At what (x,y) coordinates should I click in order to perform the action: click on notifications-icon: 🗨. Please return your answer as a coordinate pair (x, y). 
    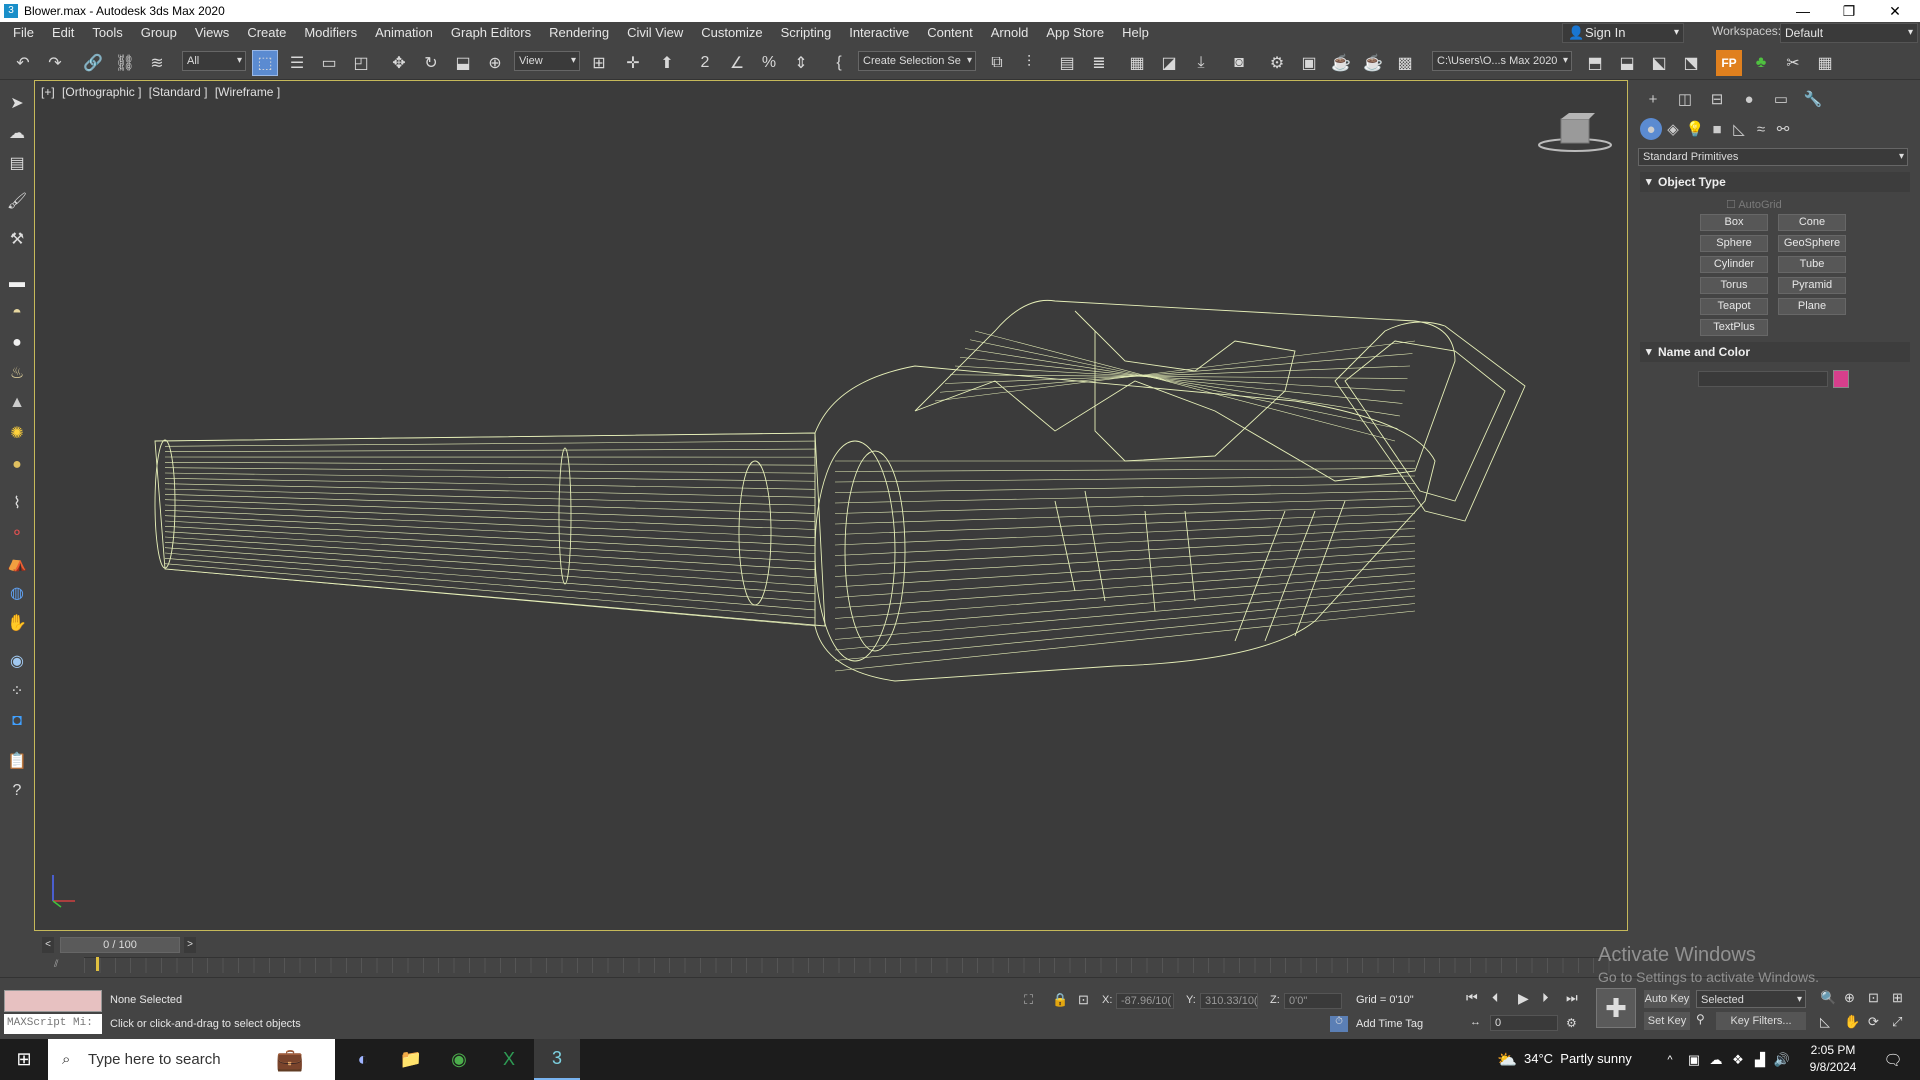
    Looking at the image, I should click on (1893, 1059).